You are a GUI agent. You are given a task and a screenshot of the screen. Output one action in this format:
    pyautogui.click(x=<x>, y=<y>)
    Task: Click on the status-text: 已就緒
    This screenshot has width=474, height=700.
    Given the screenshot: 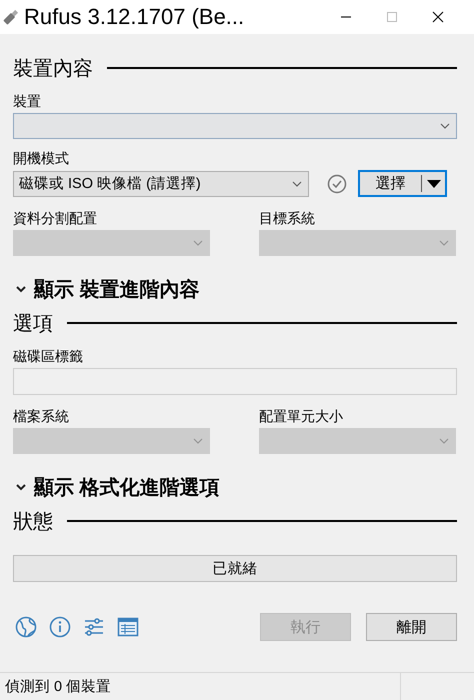 What is the action you would take?
    pyautogui.click(x=235, y=569)
    